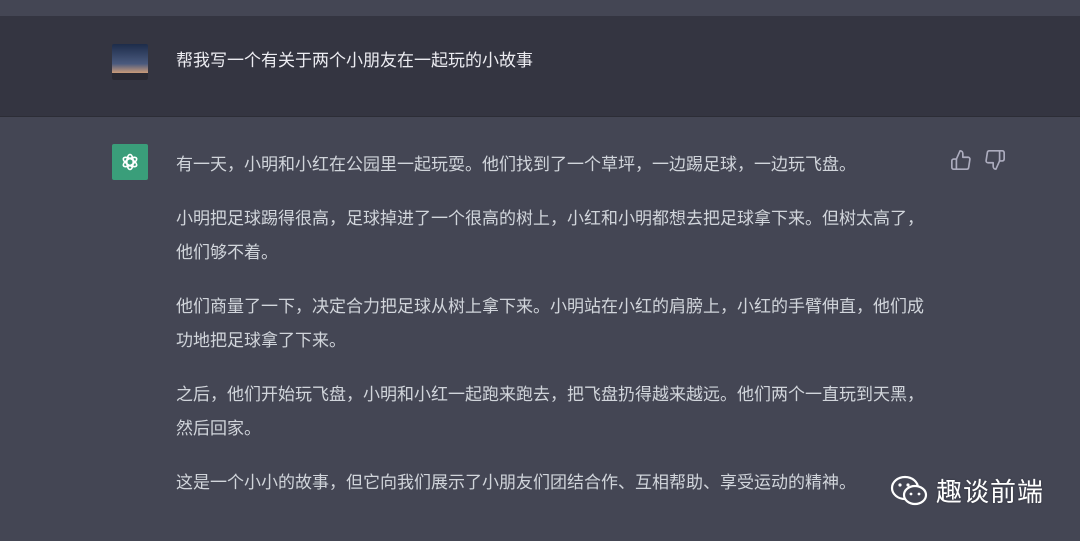 Image resolution: width=1080 pixels, height=541 pixels. I want to click on answer-paragraph: 这是一个小小的故事，但它向我们展示了小朋友们团结合作、互相帮助、享受运动的精神。, so click(516, 483).